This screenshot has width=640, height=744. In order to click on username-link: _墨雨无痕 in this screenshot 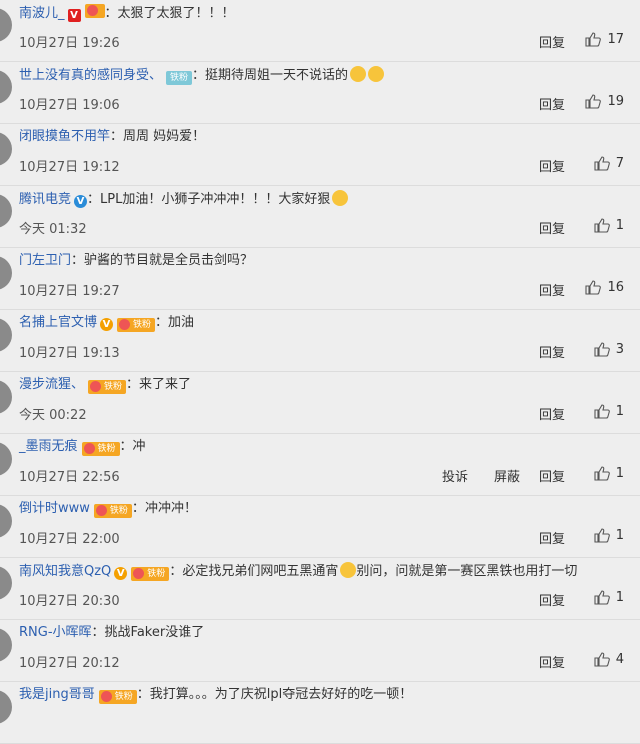, I will do `click(48, 446)`.